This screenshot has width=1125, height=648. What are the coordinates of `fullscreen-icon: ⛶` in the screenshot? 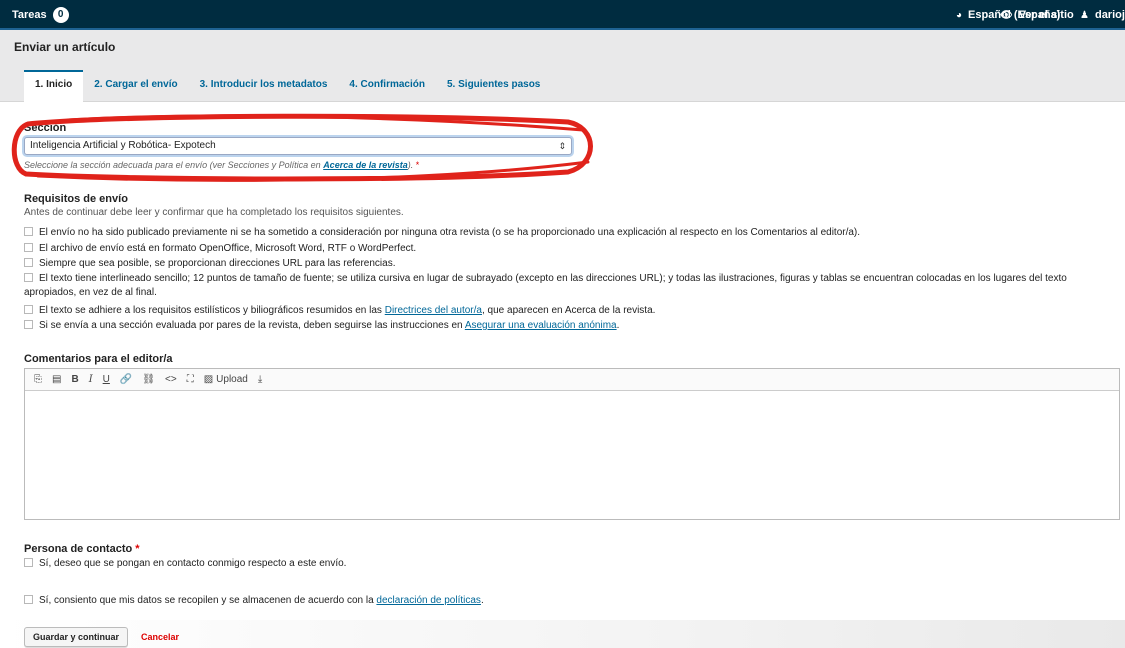 It's located at (190, 379).